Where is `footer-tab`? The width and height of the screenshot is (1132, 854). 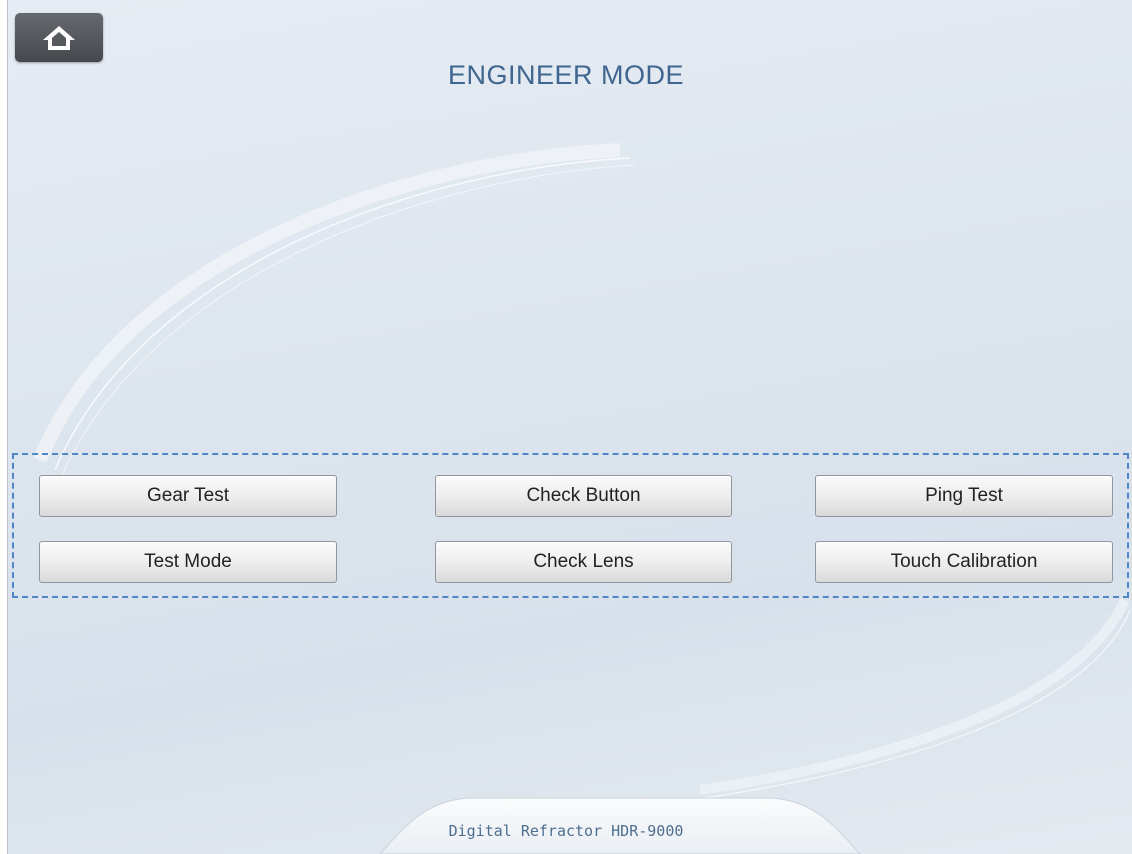 footer-tab is located at coordinates (620, 825).